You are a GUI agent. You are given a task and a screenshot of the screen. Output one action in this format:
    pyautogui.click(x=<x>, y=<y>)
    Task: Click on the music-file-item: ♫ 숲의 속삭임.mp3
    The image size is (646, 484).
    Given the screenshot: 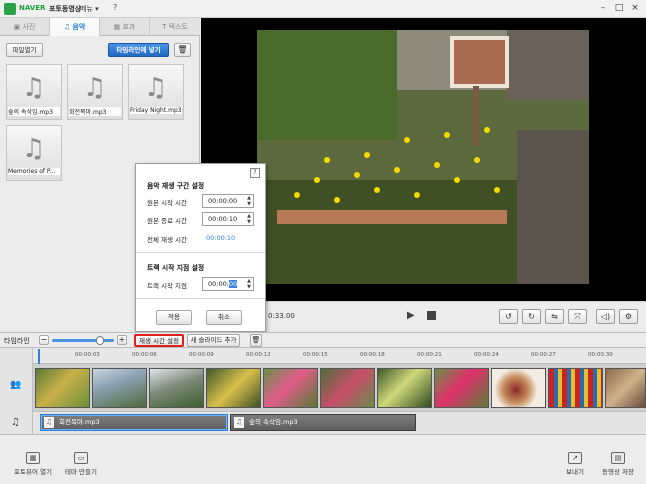 What is the action you would take?
    pyautogui.click(x=34, y=92)
    